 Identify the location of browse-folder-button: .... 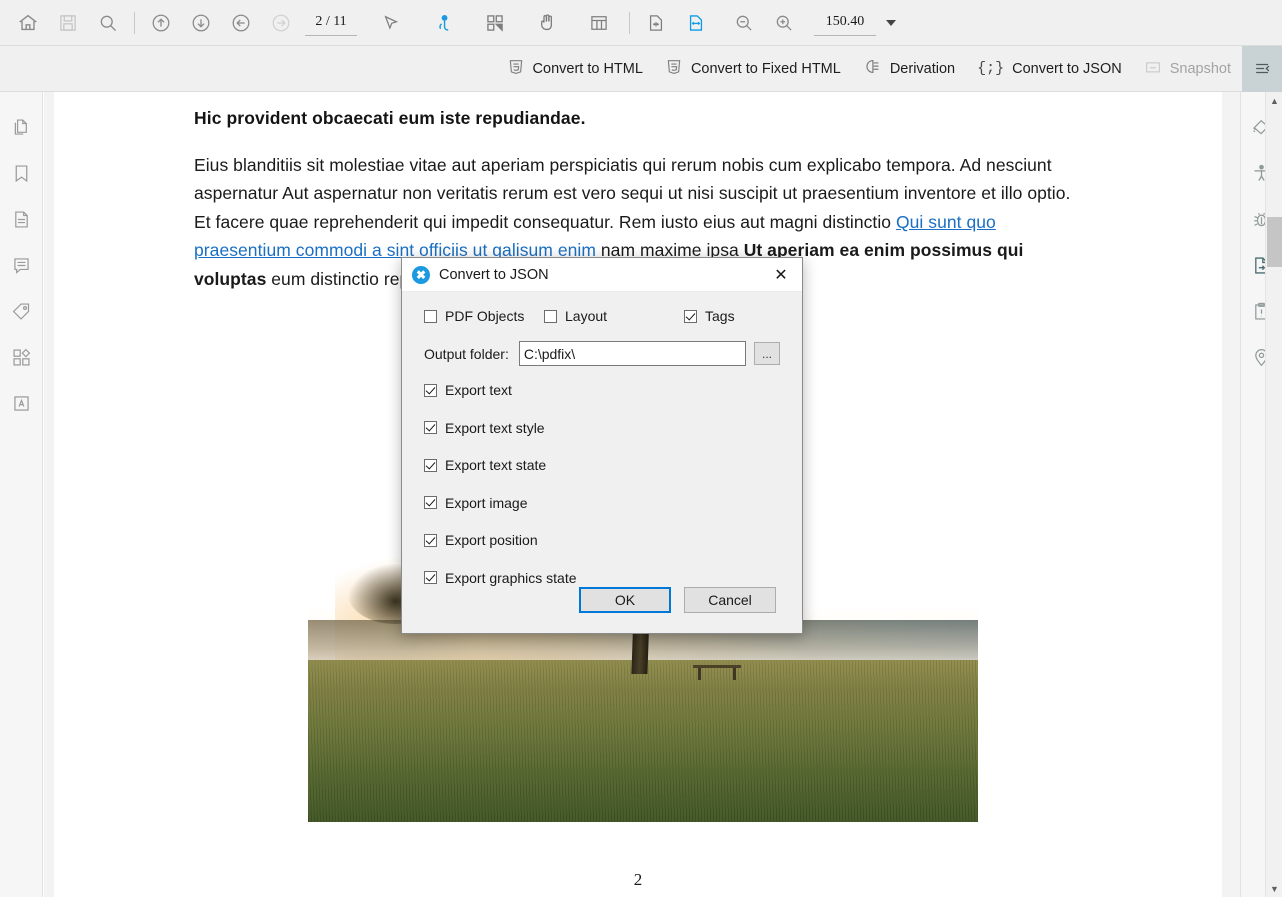
(767, 353).